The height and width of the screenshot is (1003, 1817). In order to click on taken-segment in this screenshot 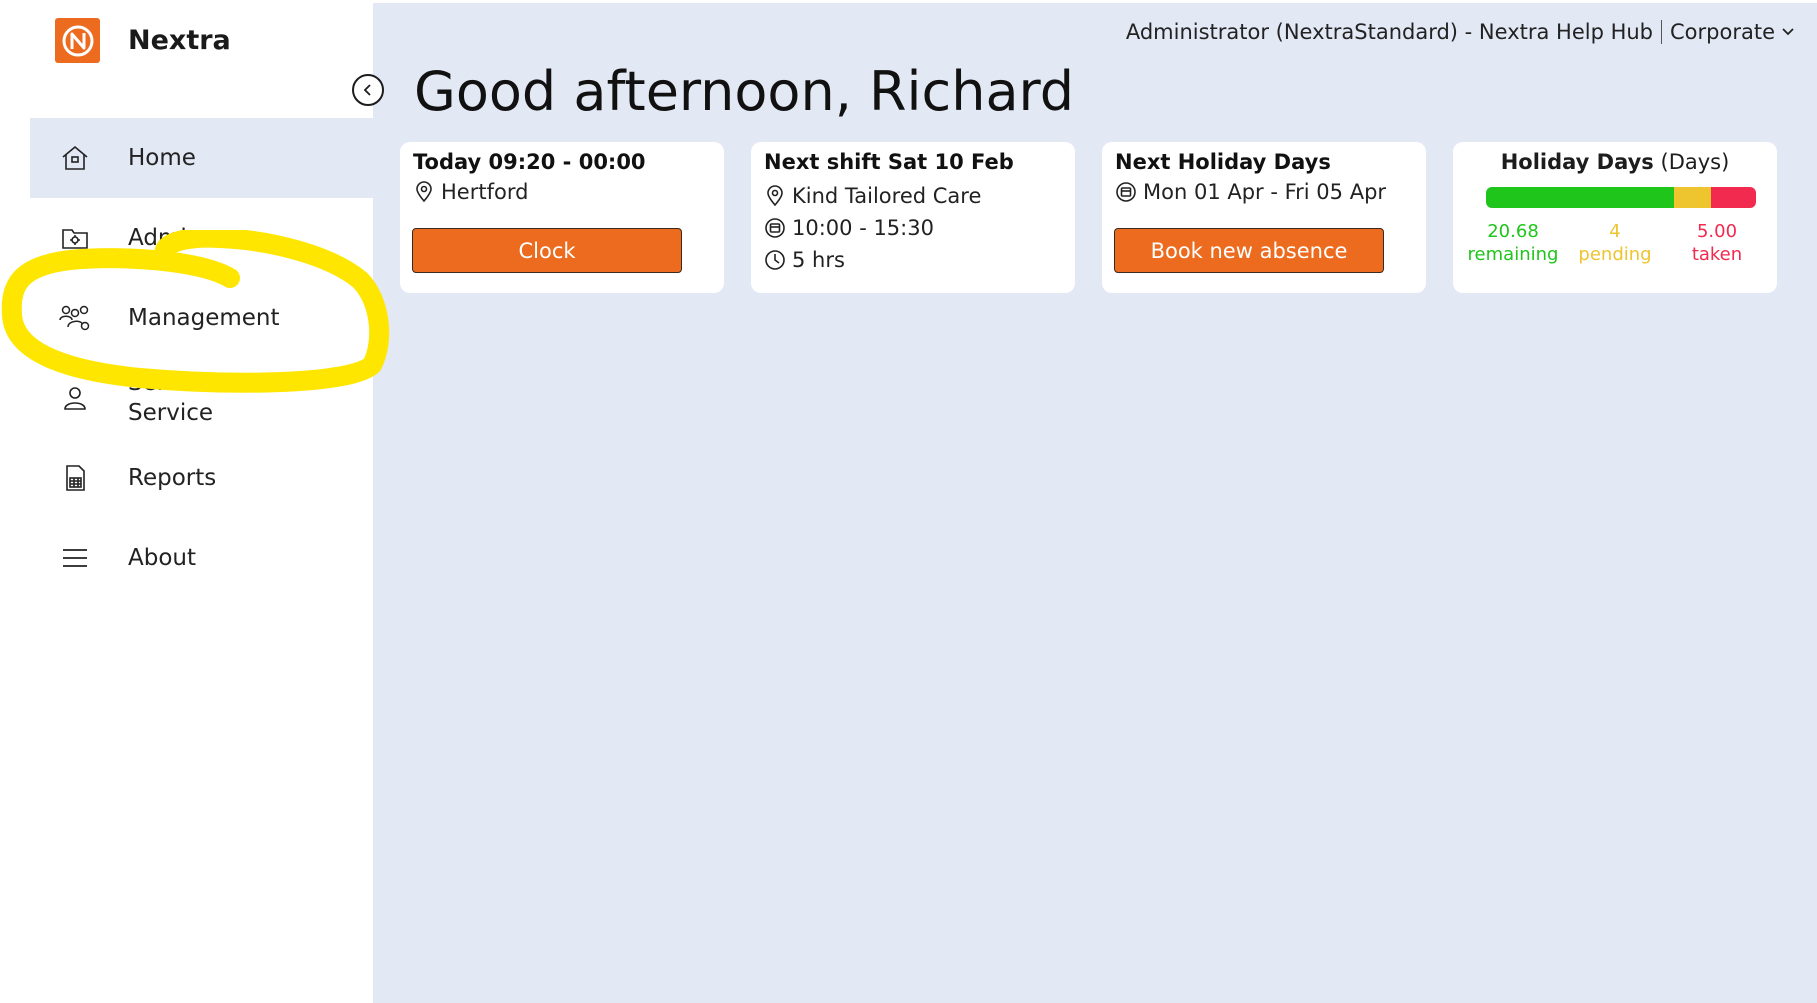, I will do `click(1733, 197)`.